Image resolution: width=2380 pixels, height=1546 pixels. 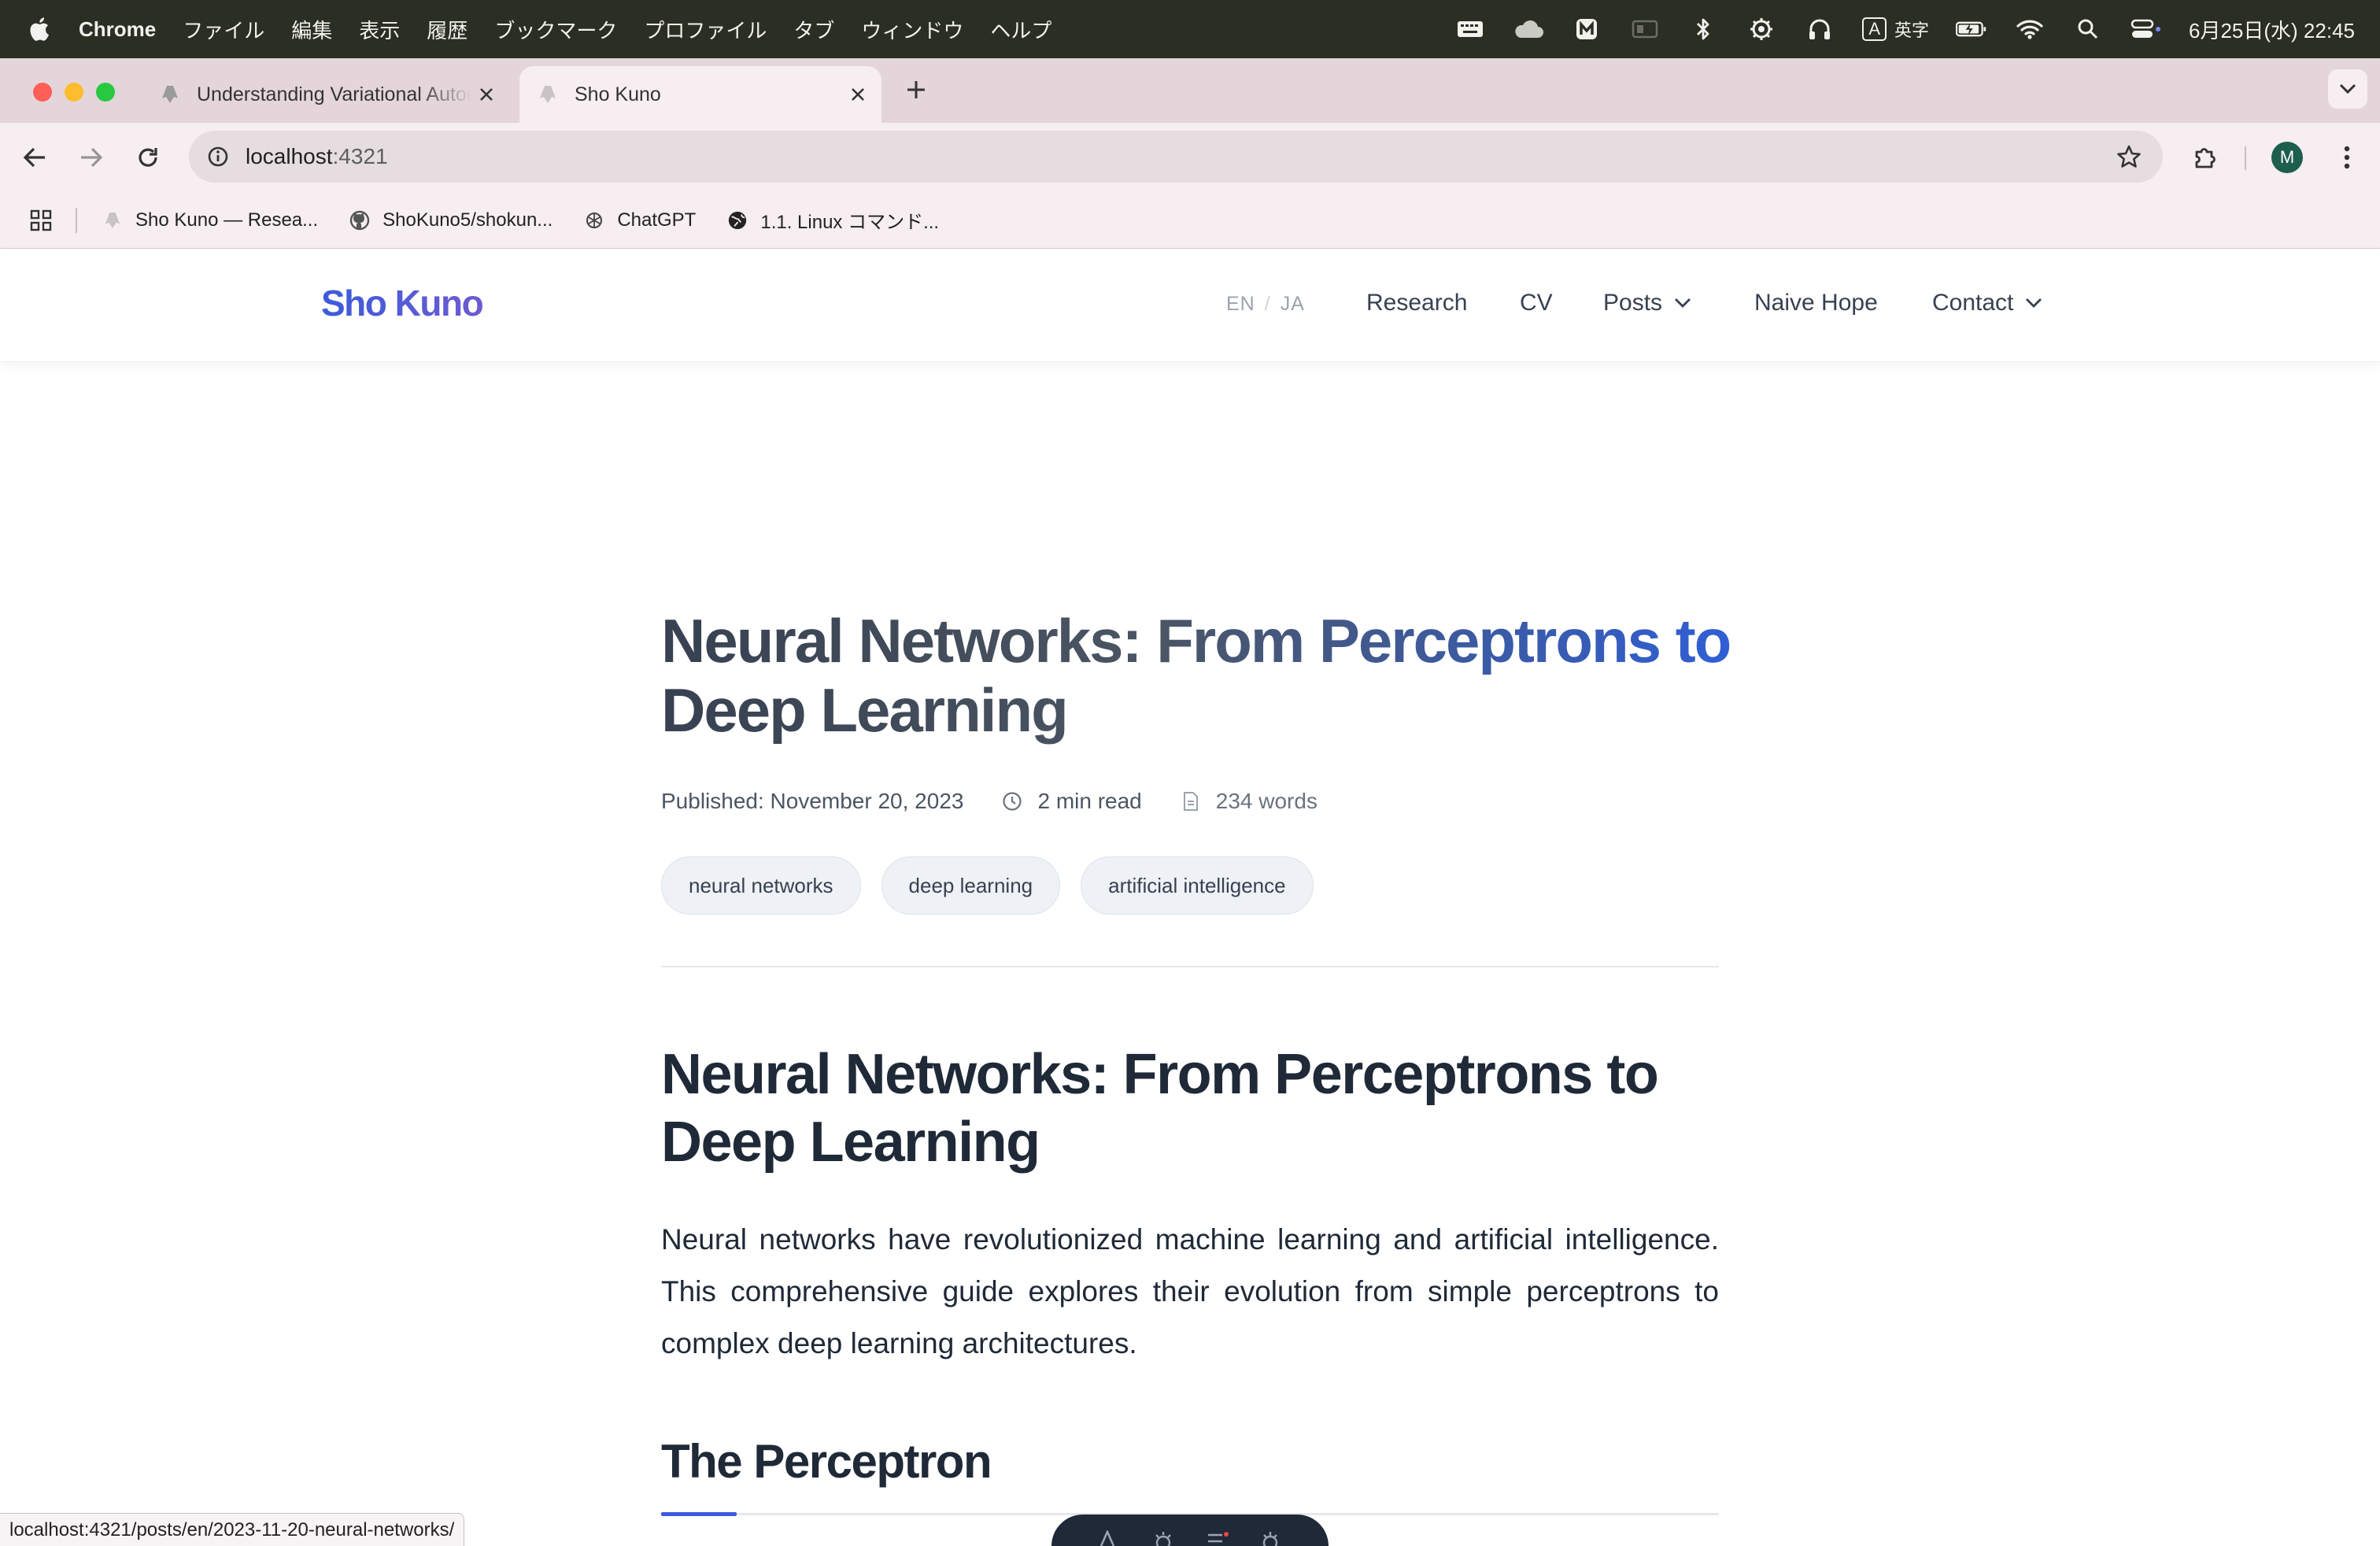 What do you see at coordinates (761, 885) in the screenshot?
I see `tag-neural-networks: neural networks` at bounding box center [761, 885].